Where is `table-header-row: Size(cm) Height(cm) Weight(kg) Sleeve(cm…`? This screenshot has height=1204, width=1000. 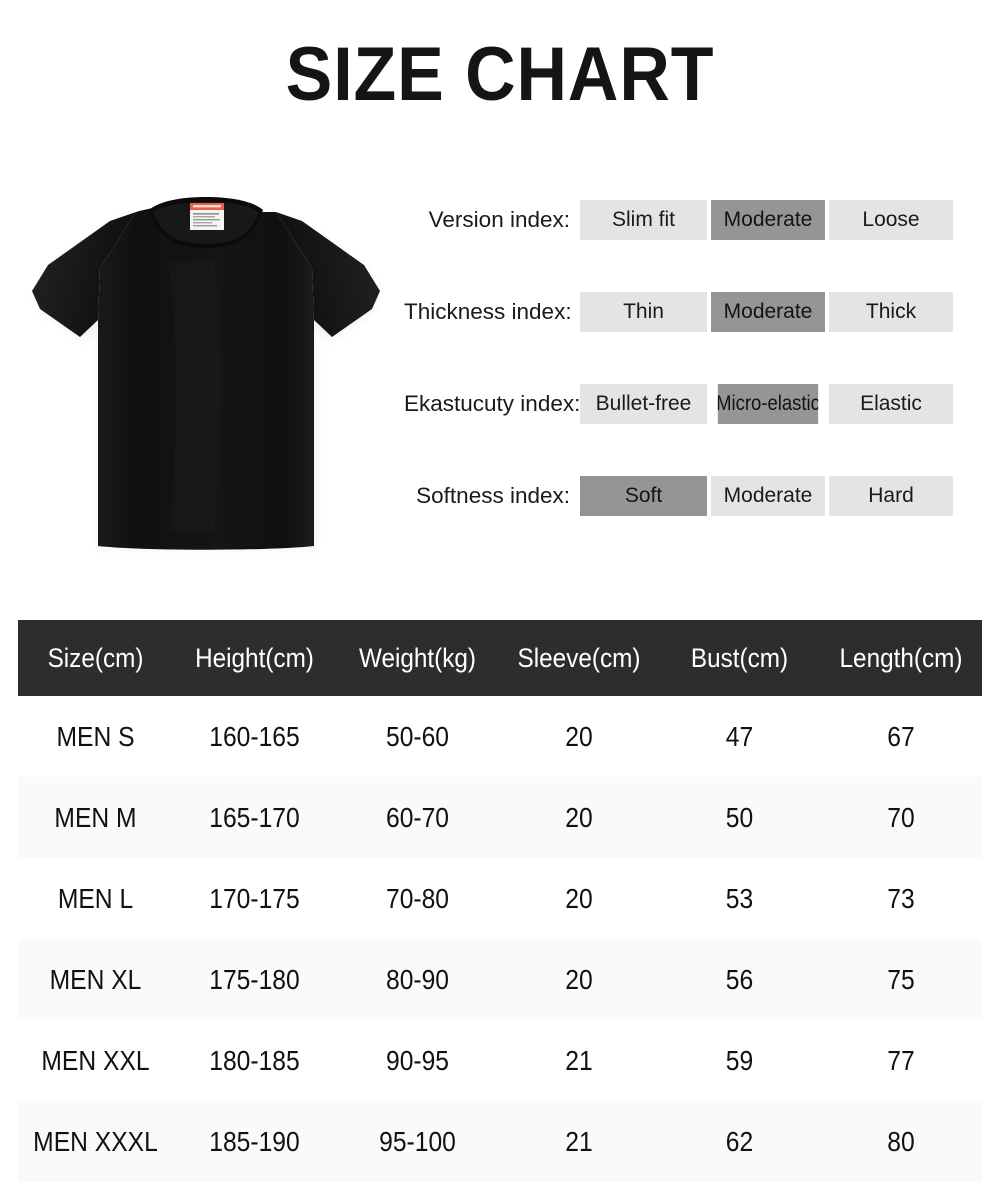 table-header-row: Size(cm) Height(cm) Weight(kg) Sleeve(cm… is located at coordinates (500, 658).